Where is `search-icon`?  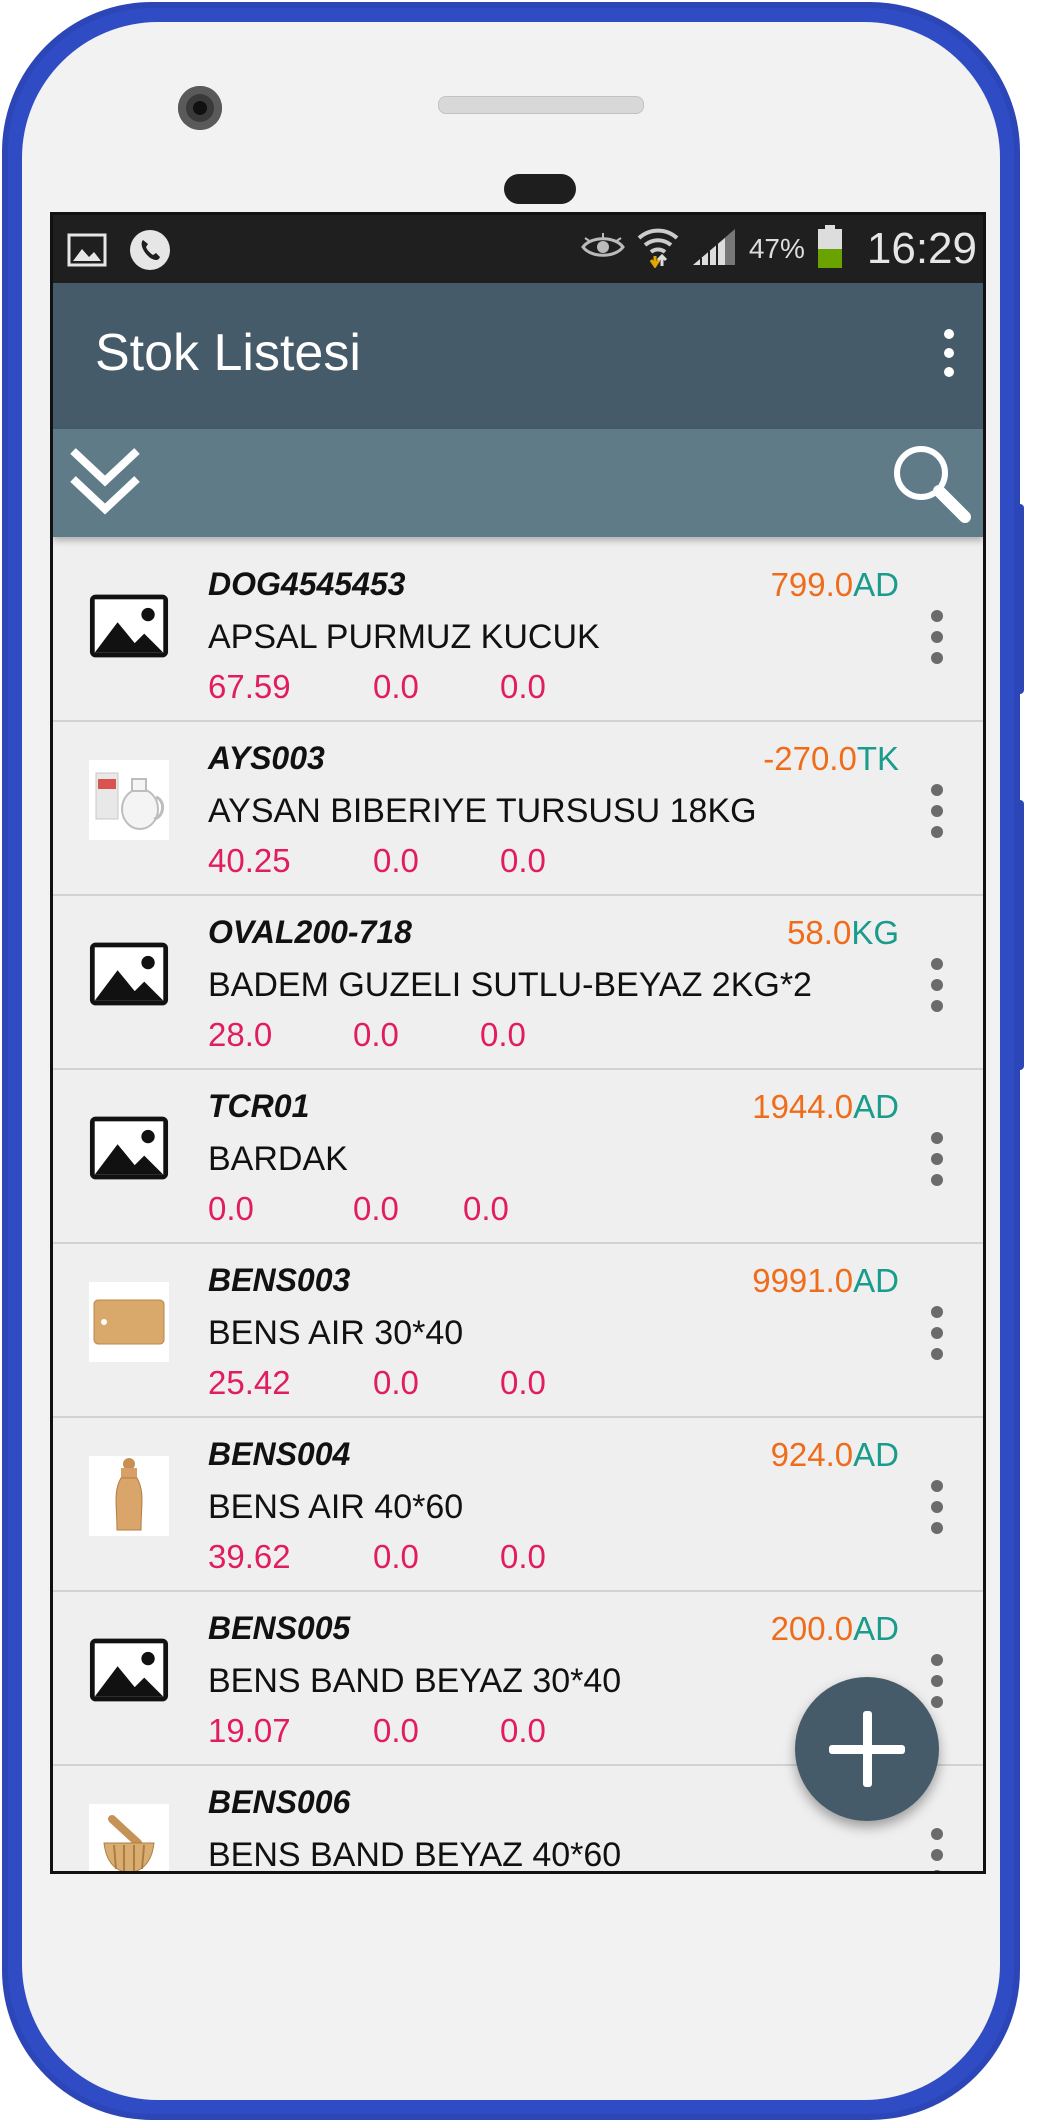 search-icon is located at coordinates (931, 485).